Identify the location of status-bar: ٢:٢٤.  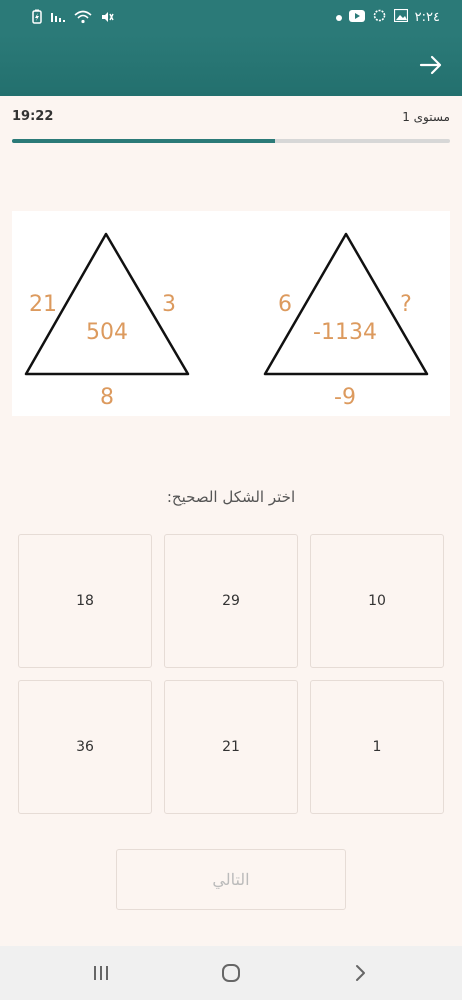
(231, 17).